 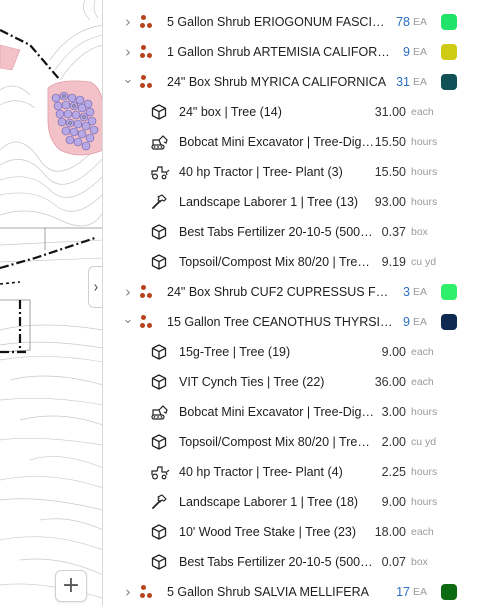 What do you see at coordinates (424, 442) in the screenshot?
I see `item-unit: cu yd` at bounding box center [424, 442].